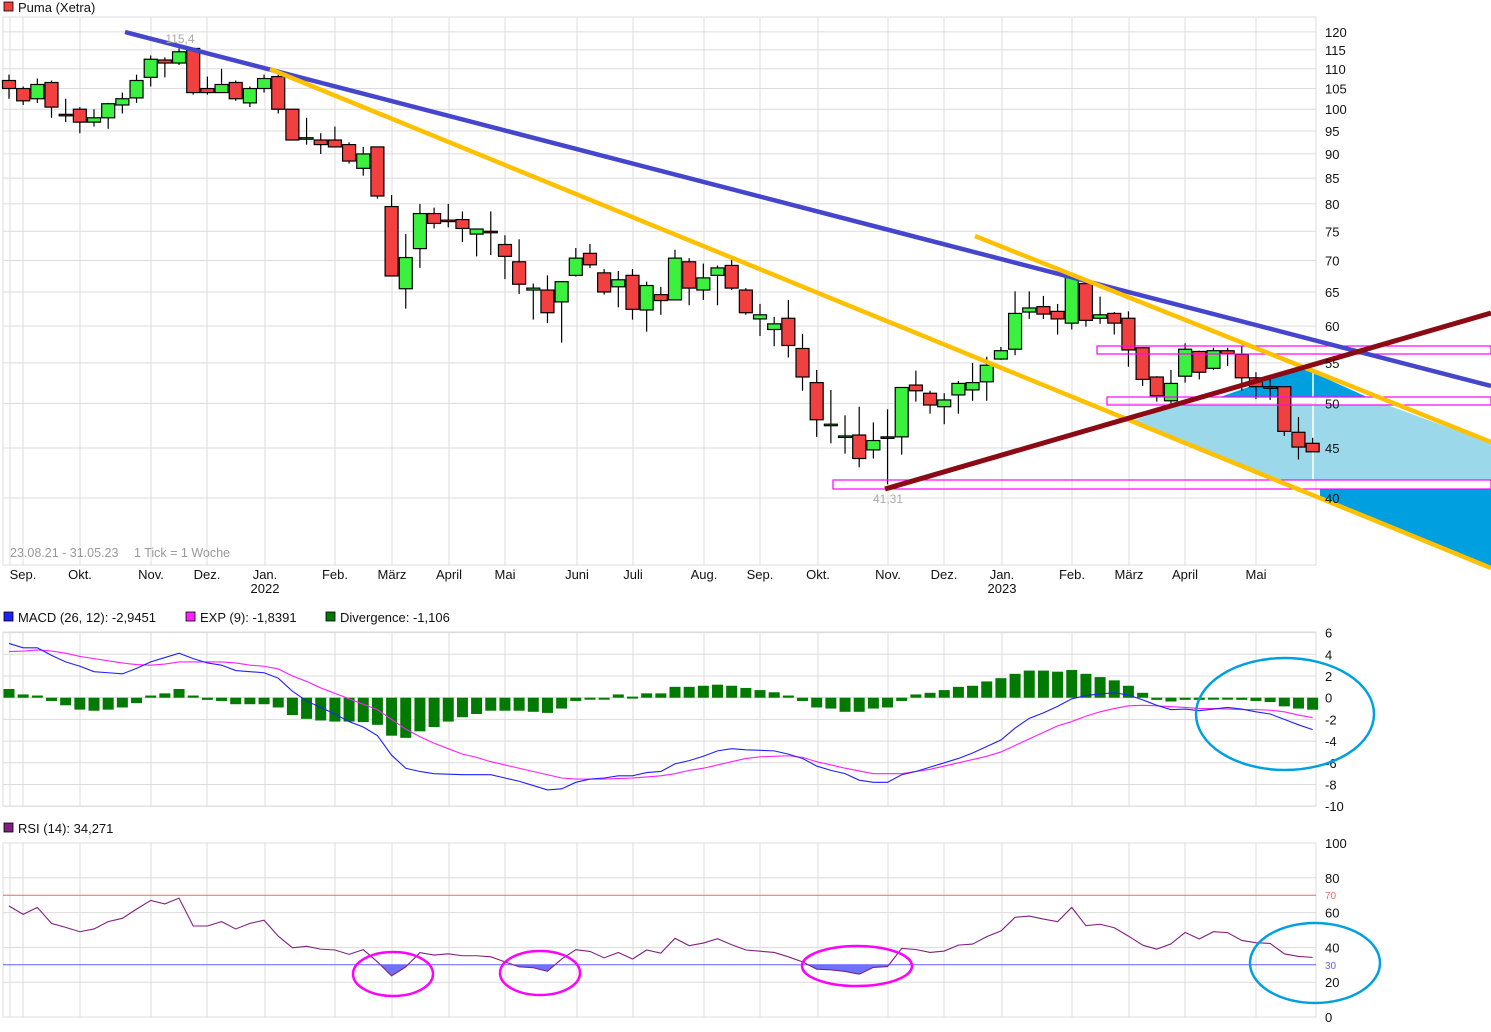  Describe the element at coordinates (65, 828) in the screenshot. I see `legend-rsi: RSI (14): 34,271` at that location.